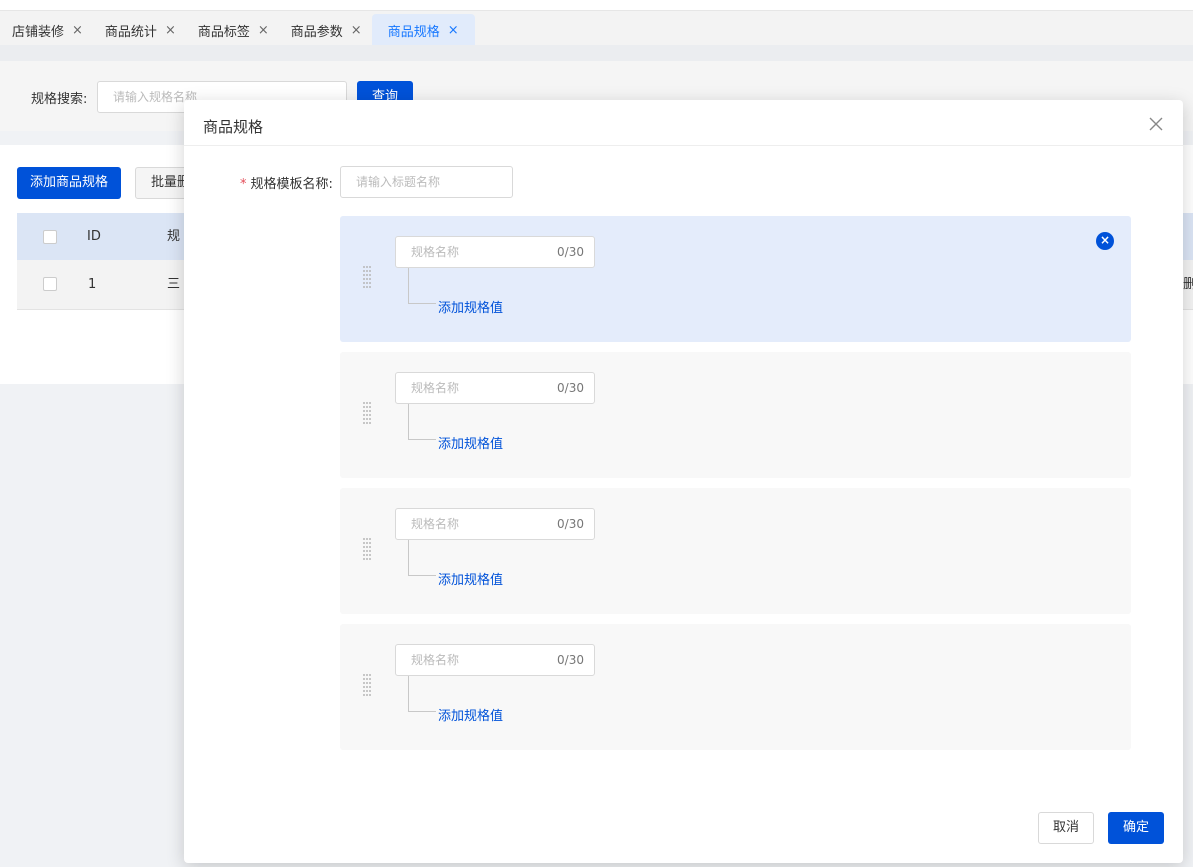 This screenshot has height=867, width=1193. Describe the element at coordinates (233, 127) in the screenshot. I see `dialog-title: 商品规格` at that location.